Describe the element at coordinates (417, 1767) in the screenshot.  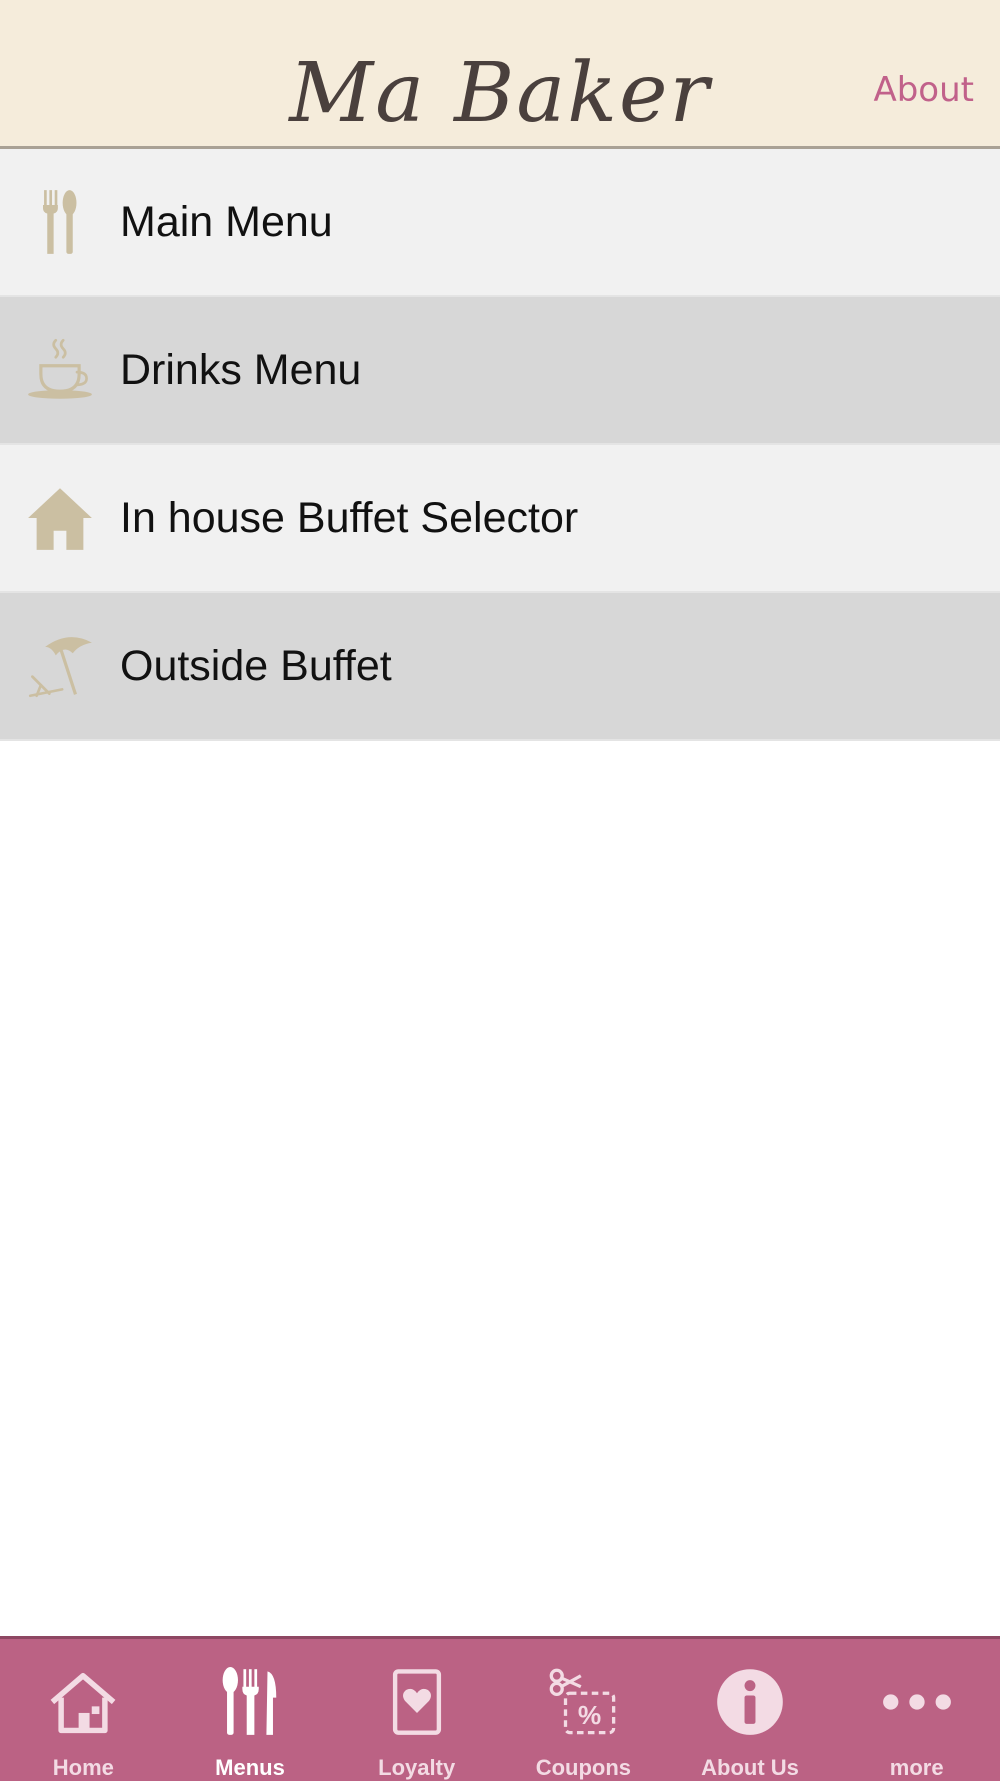
I see `tab-label: Loyalty` at that location.